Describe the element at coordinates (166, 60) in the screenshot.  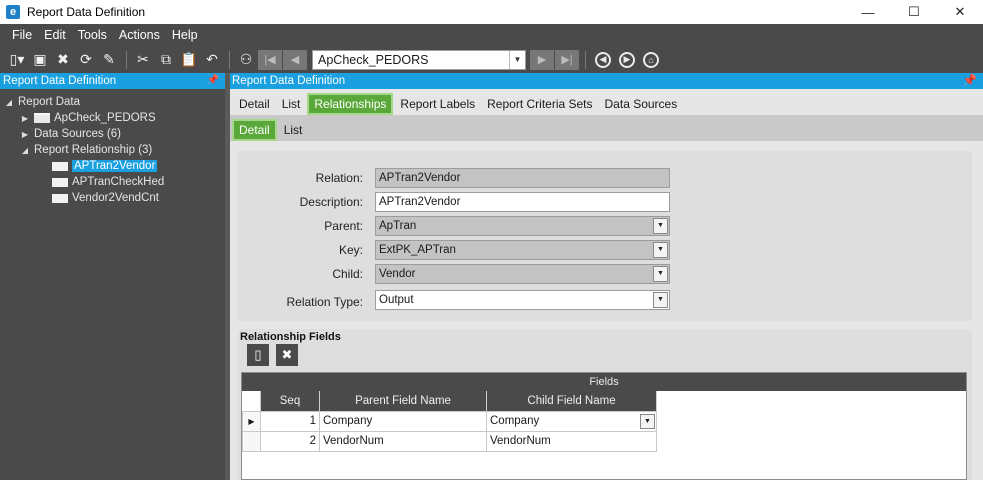
I see `copy-icon: ⧉` at that location.